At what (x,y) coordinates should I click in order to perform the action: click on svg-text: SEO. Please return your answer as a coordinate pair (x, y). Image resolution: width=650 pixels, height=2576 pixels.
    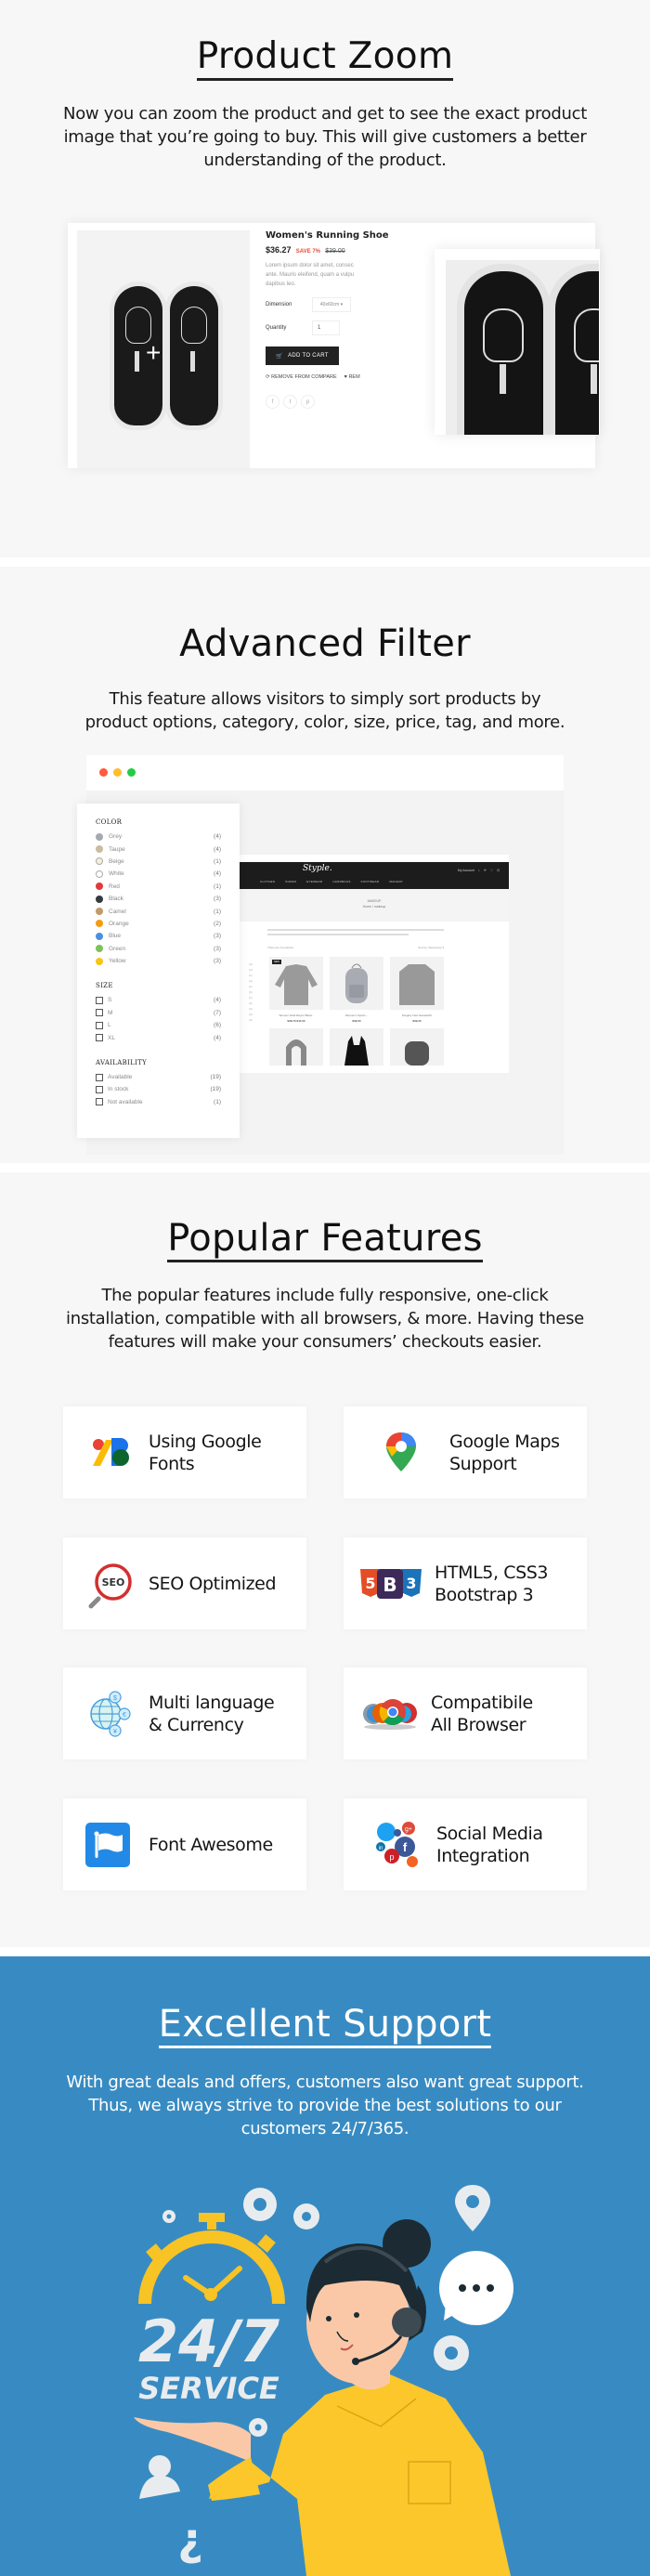
    Looking at the image, I should click on (113, 1582).